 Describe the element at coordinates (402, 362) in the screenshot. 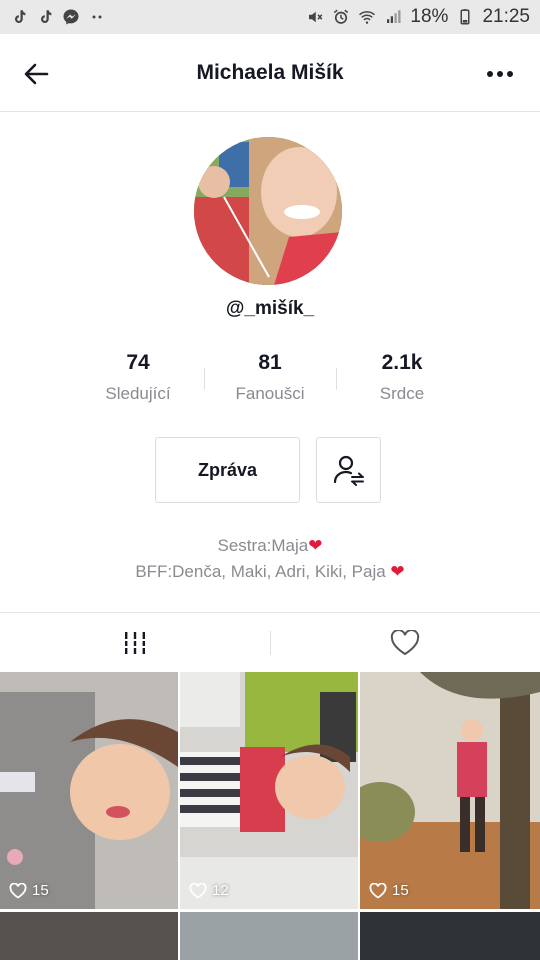

I see `stat-value: 2.1k` at that location.